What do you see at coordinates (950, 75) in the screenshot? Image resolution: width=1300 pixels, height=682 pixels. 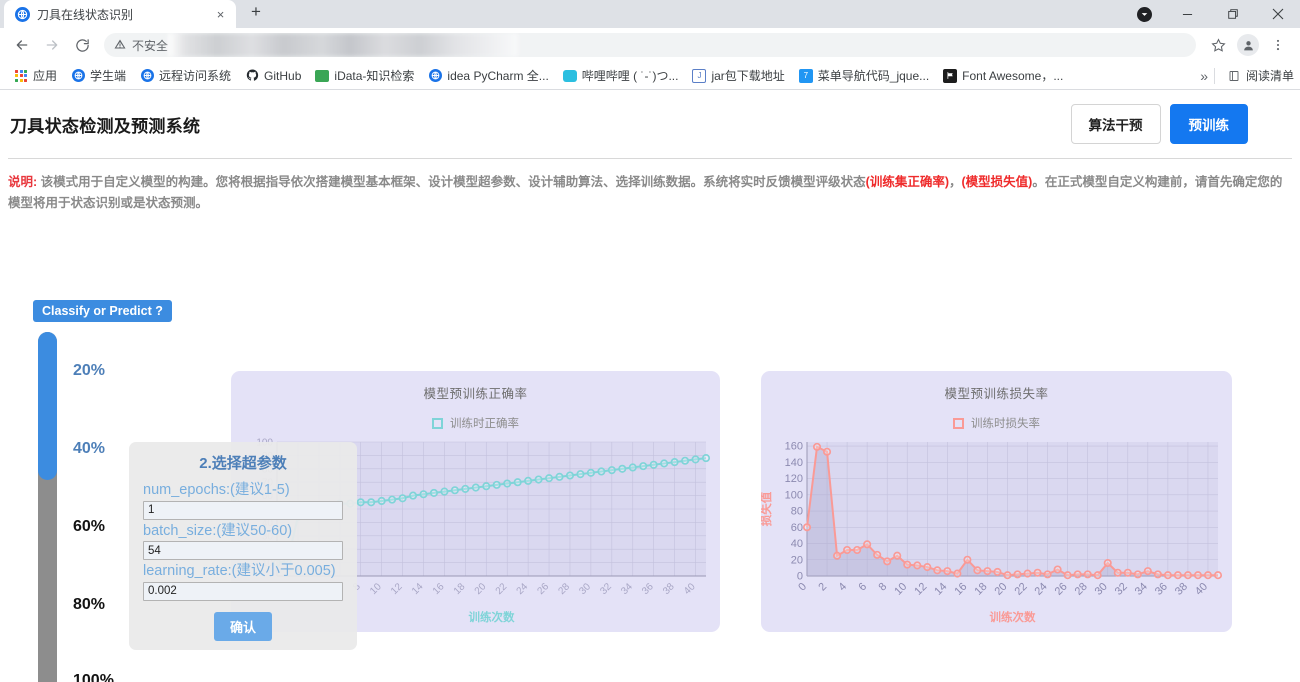 I see `font-awesome-icon` at bounding box center [950, 75].